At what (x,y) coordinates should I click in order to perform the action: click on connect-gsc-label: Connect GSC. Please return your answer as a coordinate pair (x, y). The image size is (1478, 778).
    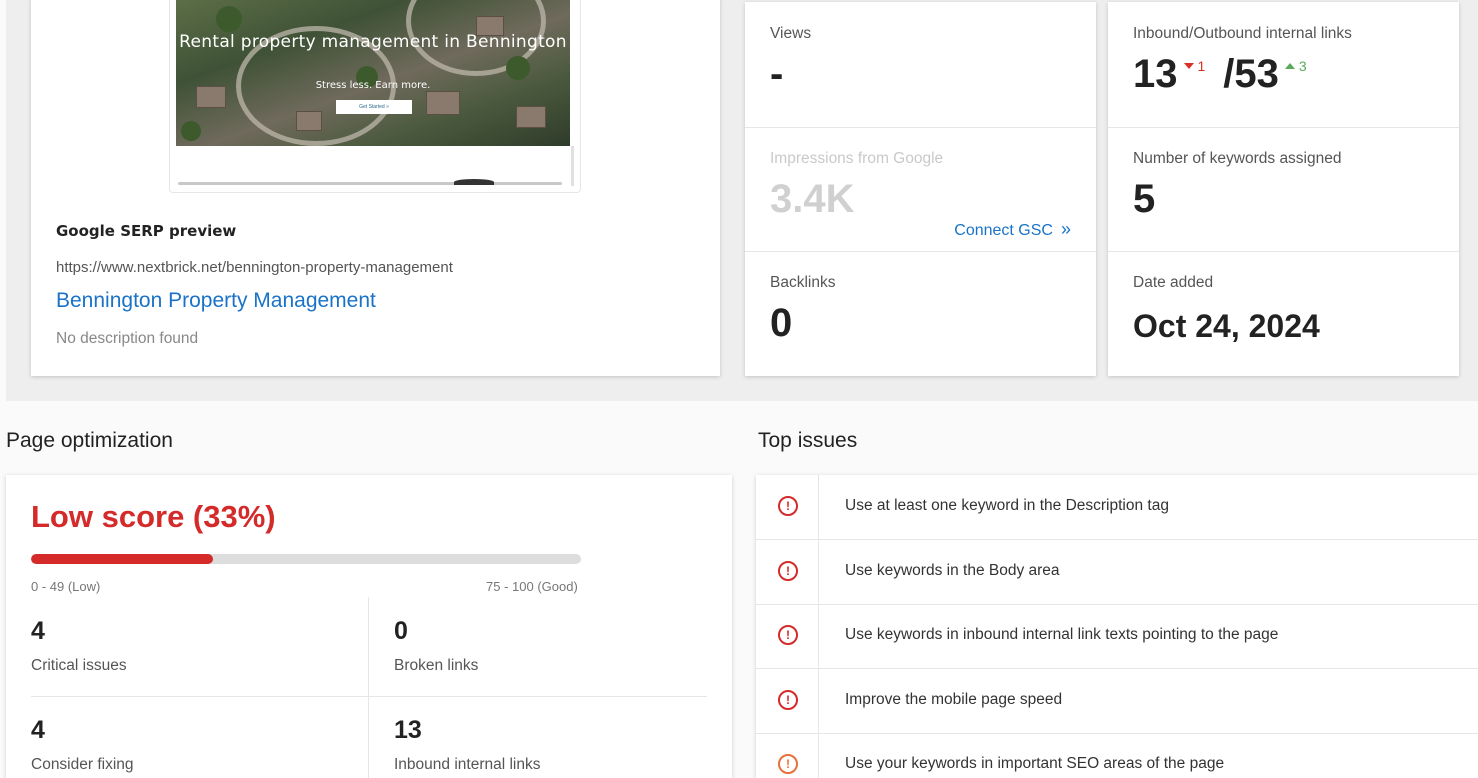
    Looking at the image, I should click on (1003, 230).